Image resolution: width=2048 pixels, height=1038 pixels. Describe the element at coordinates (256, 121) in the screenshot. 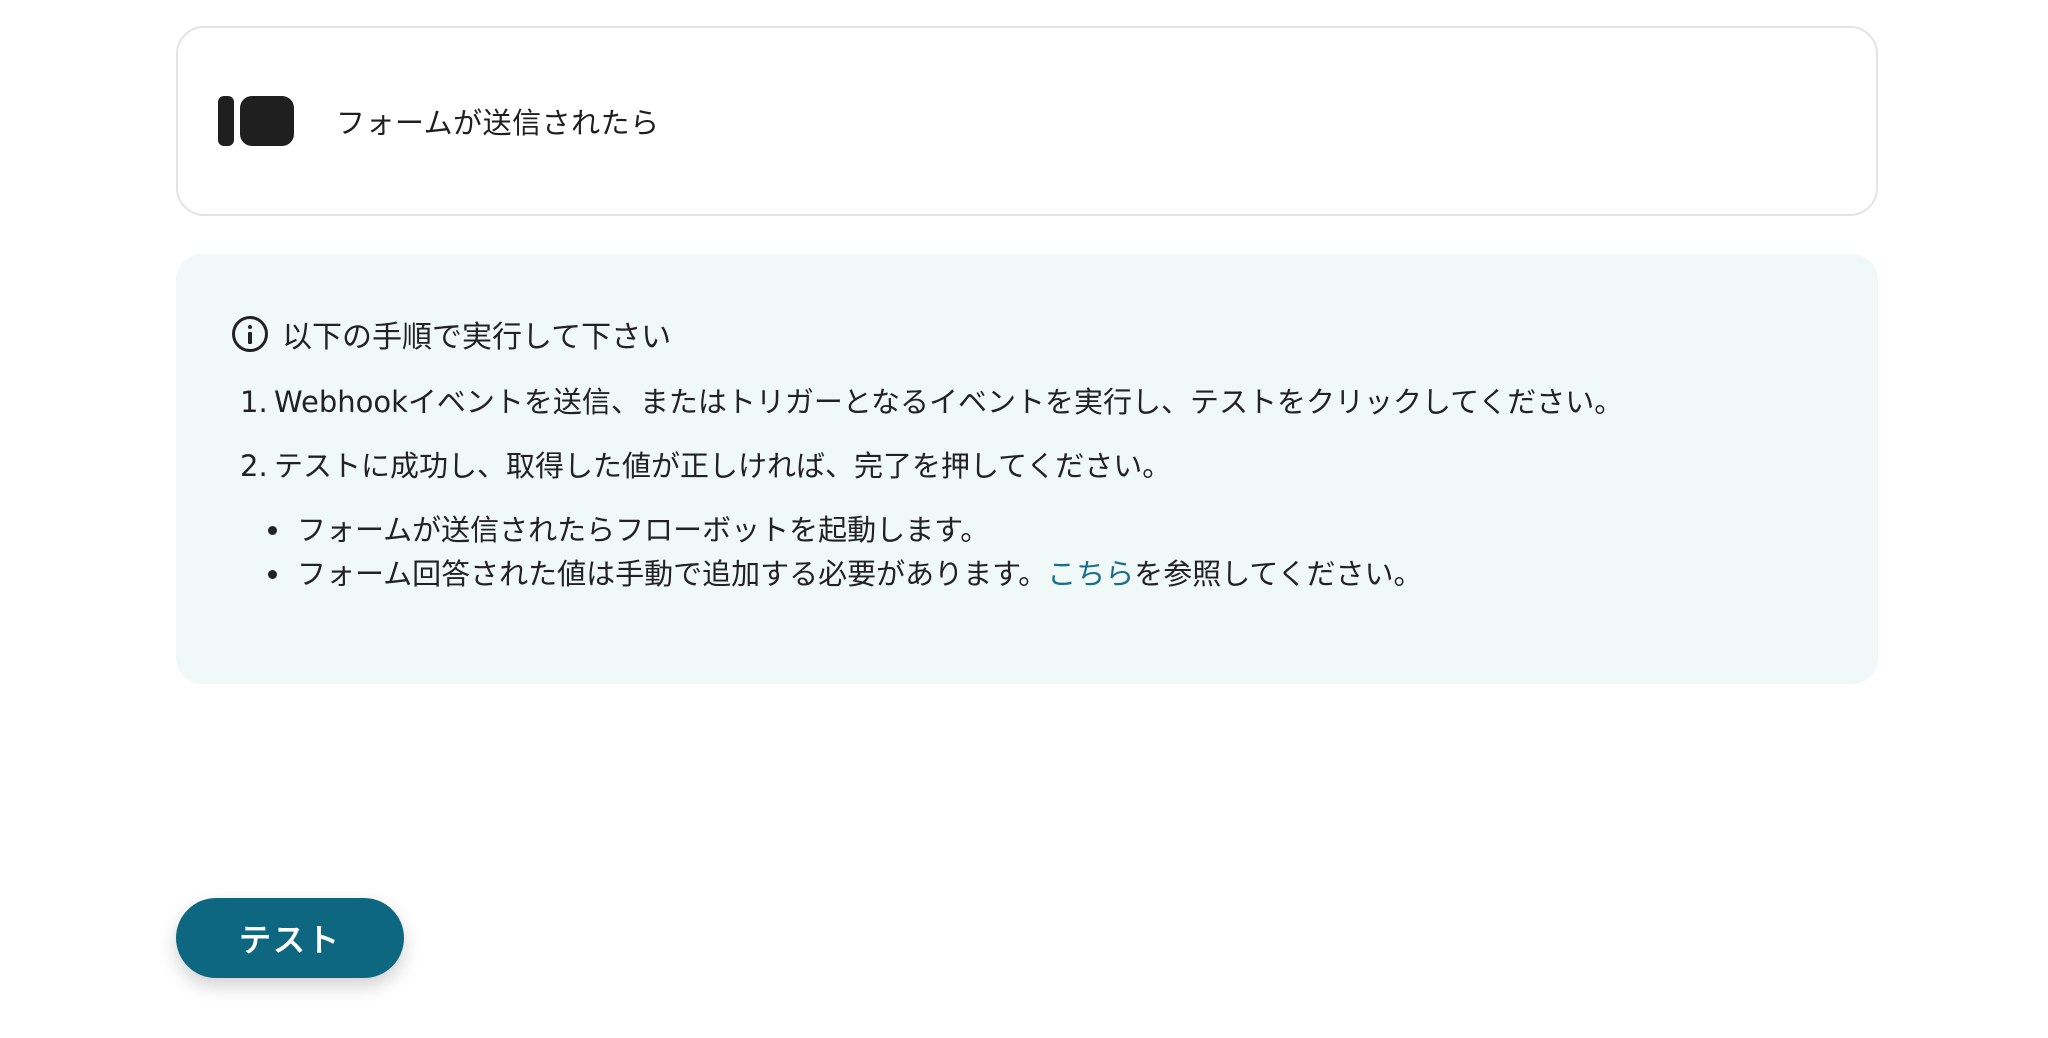

I see `form-icon` at that location.